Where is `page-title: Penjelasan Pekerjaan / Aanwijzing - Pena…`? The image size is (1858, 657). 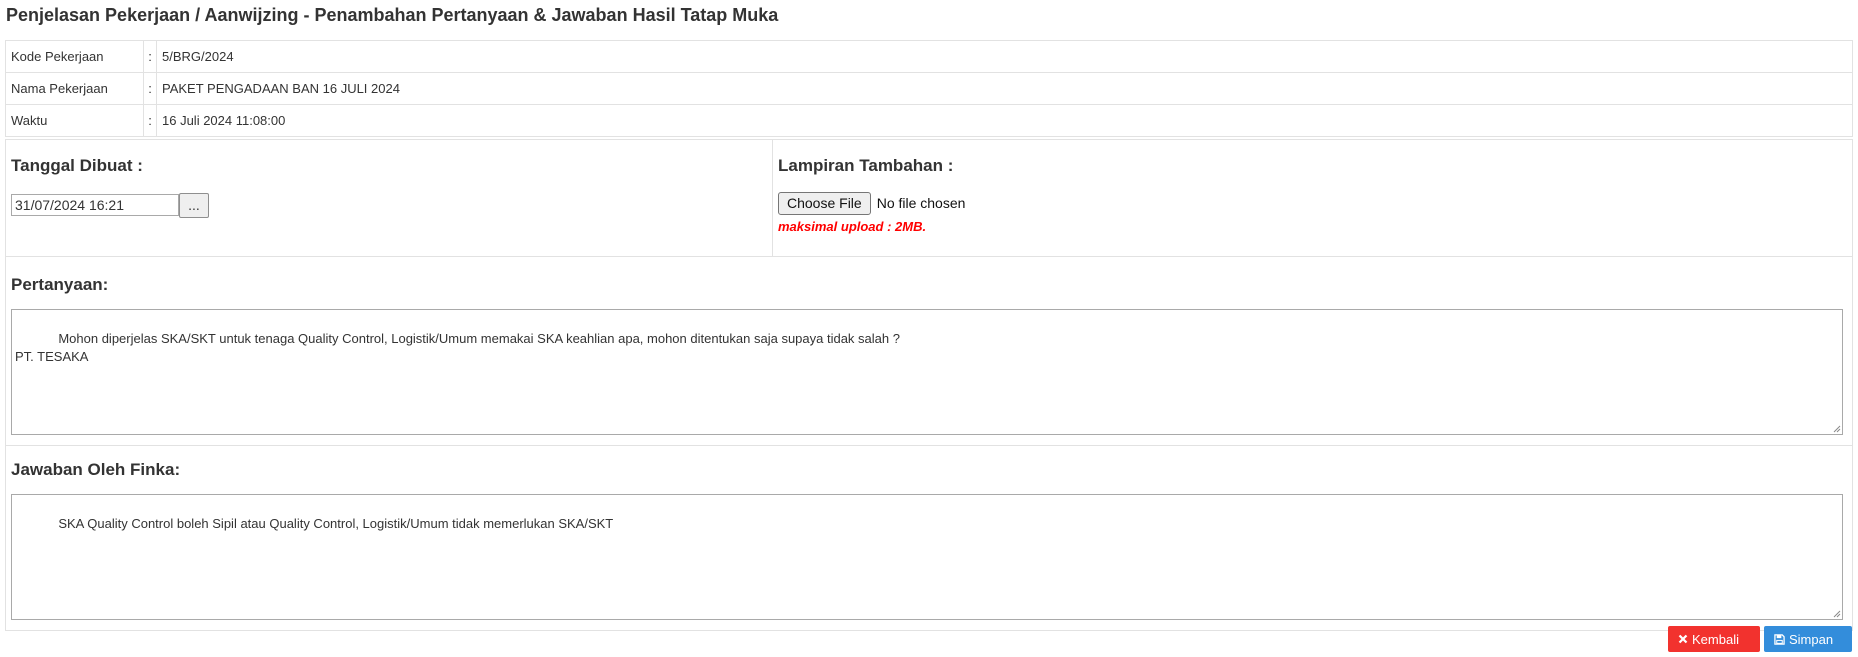
page-title: Penjelasan Pekerjaan / Aanwijzing - Pena… is located at coordinates (392, 15).